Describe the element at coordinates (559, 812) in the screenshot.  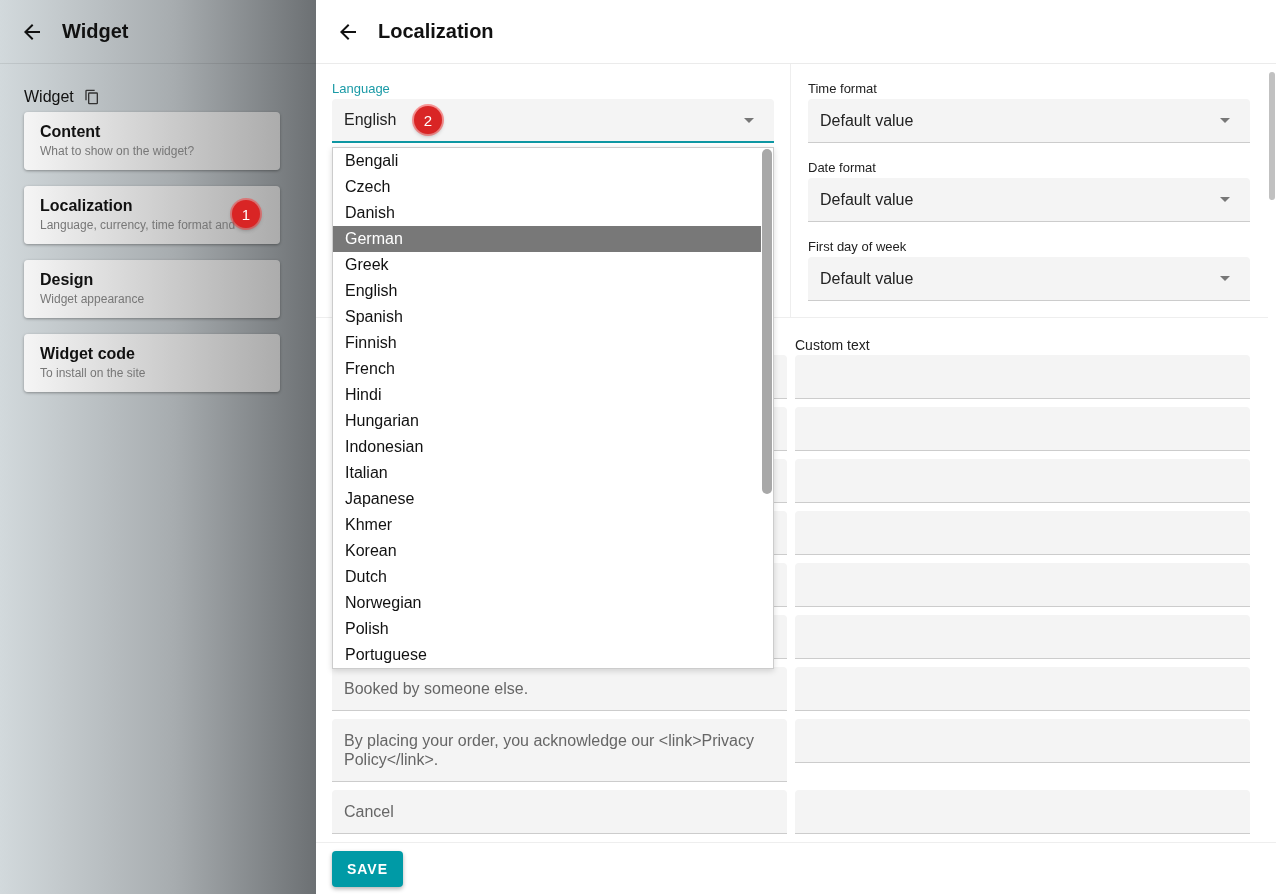
I see `default-text-field: Cancel` at that location.